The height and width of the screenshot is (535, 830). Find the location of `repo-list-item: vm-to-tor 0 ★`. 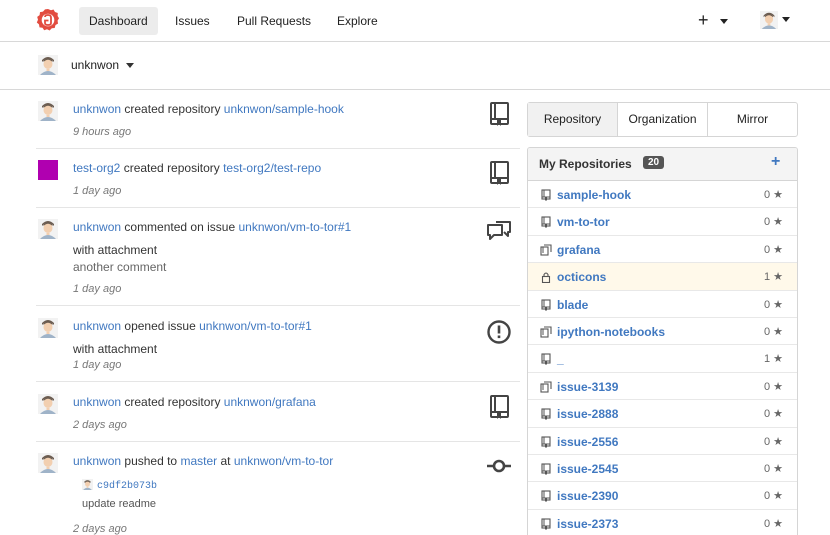

repo-list-item: vm-to-tor 0 ★ is located at coordinates (662, 222).